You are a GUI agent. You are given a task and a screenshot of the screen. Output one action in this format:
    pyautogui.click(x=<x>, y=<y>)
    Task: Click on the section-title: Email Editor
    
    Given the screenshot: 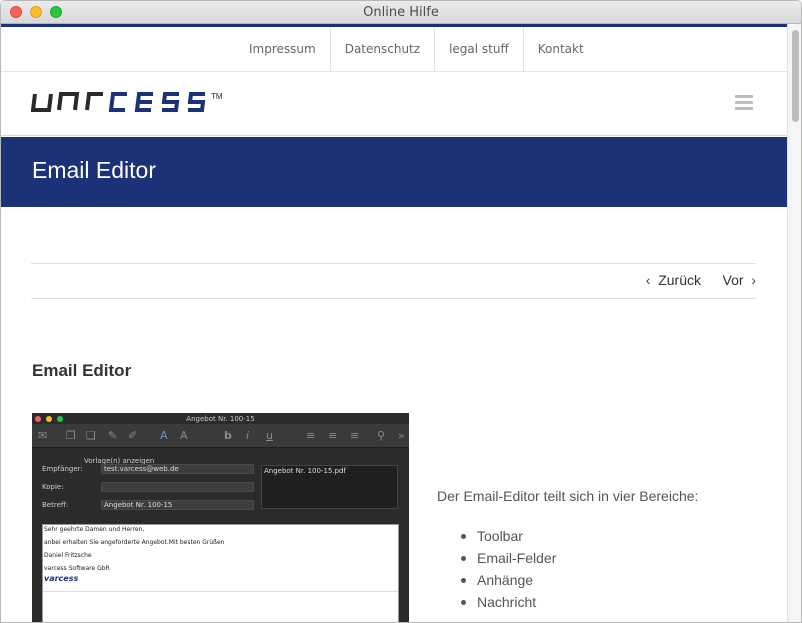 What is the action you would take?
    pyautogui.click(x=82, y=370)
    